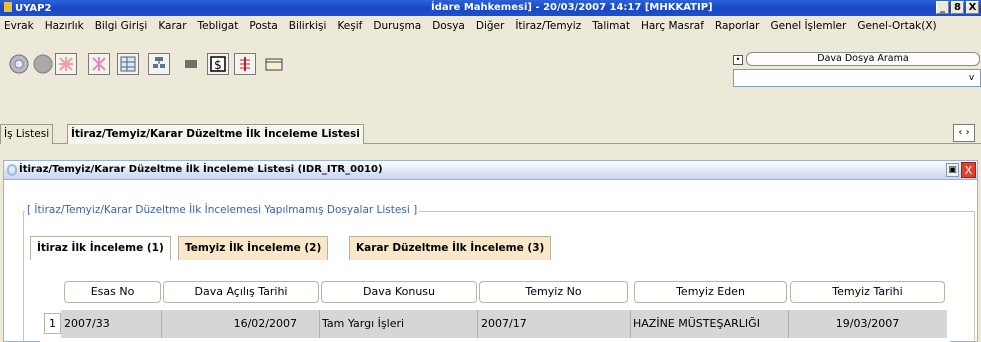  Describe the element at coordinates (159, 64) in the screenshot. I see `tree-icon` at that location.